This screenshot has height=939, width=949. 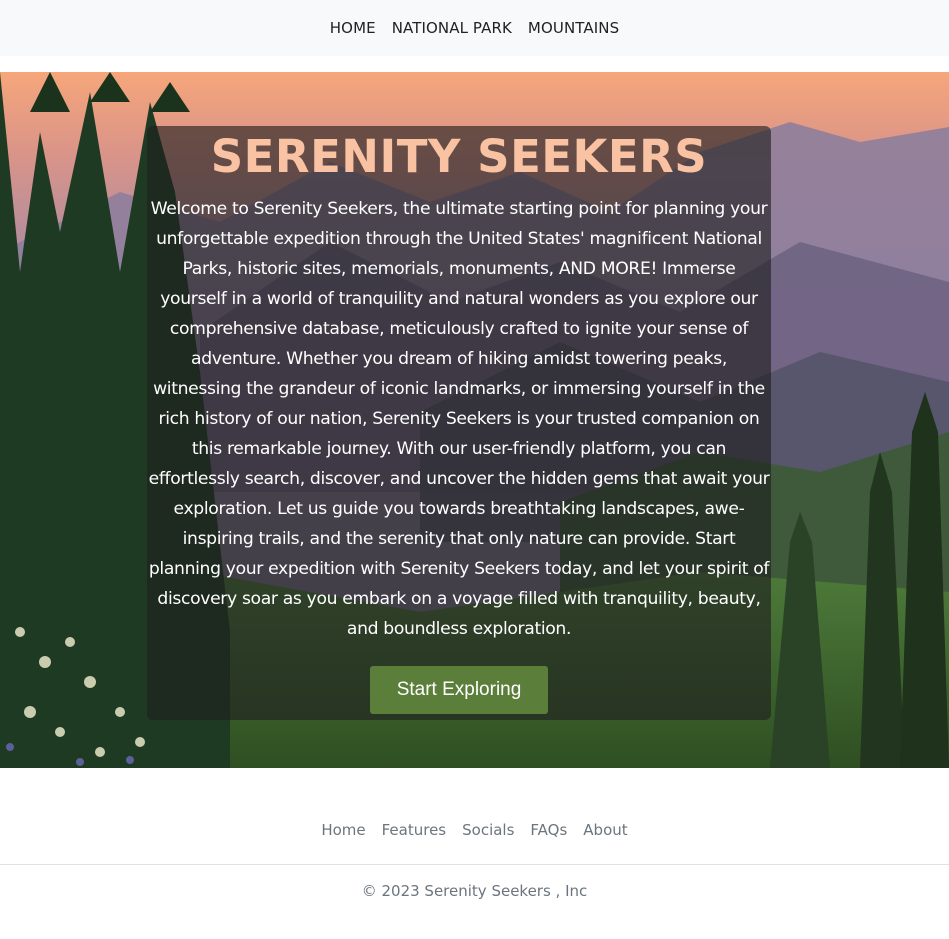 What do you see at coordinates (605, 830) in the screenshot?
I see `footer-link-about: About` at bounding box center [605, 830].